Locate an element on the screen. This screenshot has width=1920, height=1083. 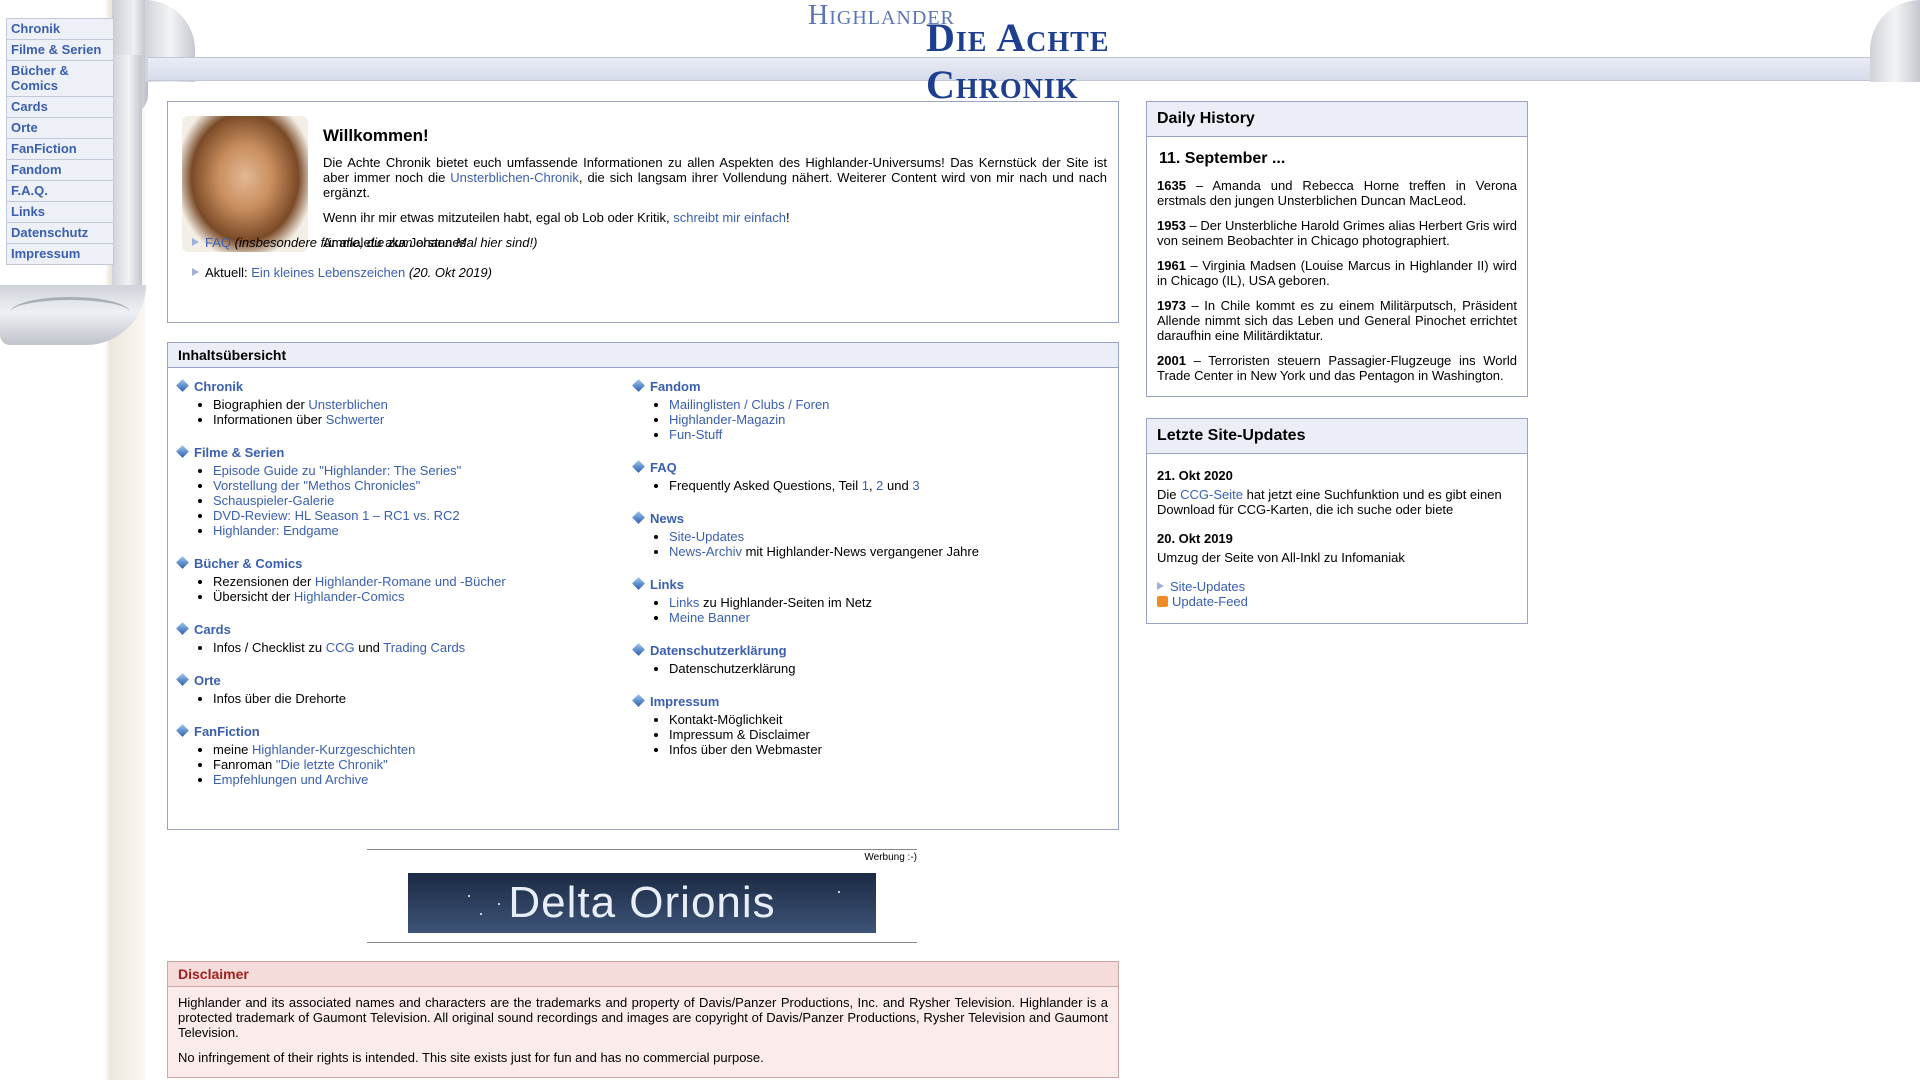
faq-part-3-link: 3 is located at coordinates (915, 485).